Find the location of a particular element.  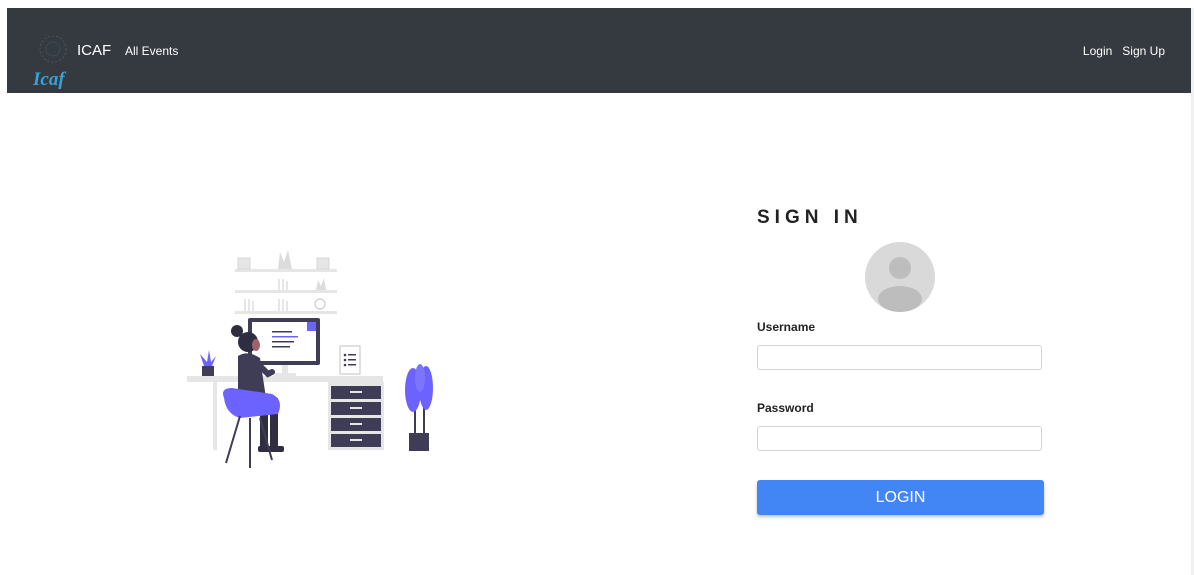

login-button: LOGIN is located at coordinates (900, 497).